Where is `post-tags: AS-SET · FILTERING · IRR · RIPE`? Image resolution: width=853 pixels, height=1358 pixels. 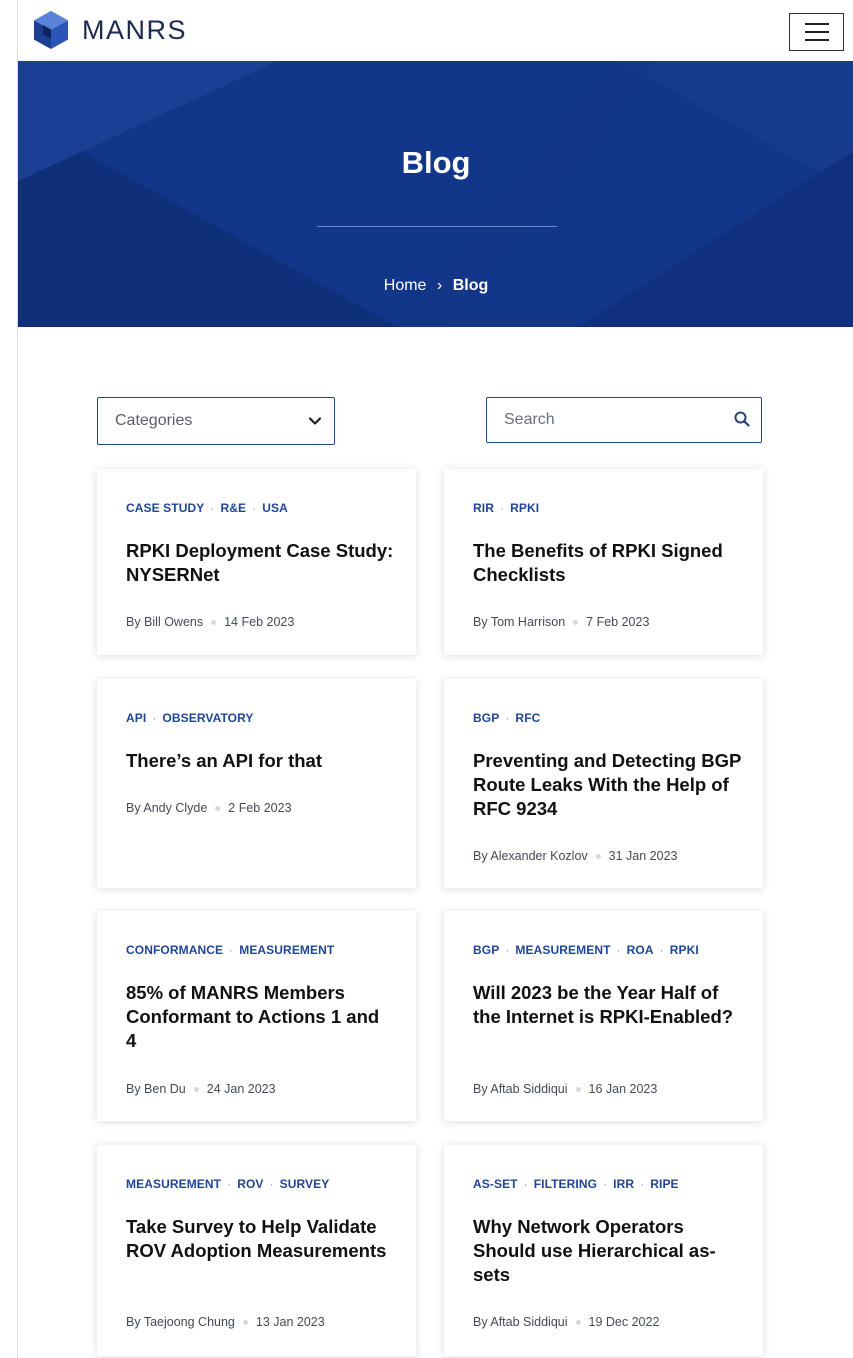
post-tags: AS-SET · FILTERING · IRR · RIPE is located at coordinates (576, 1184).